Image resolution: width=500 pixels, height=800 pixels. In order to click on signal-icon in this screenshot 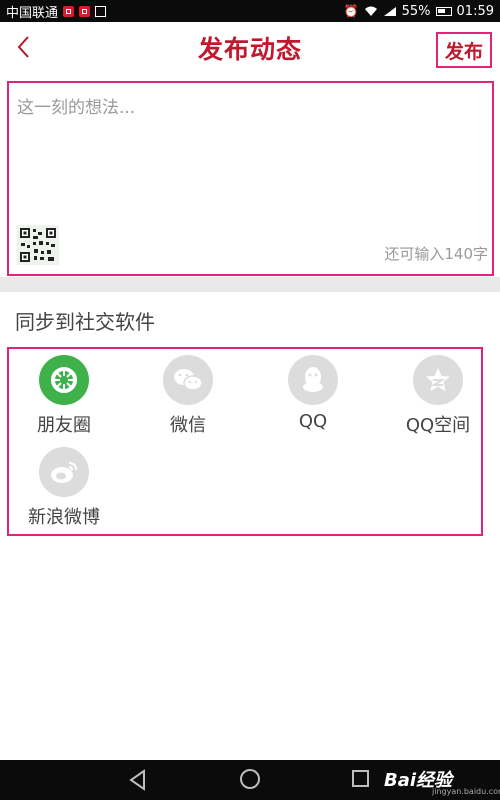, I will do `click(389, 11)`.